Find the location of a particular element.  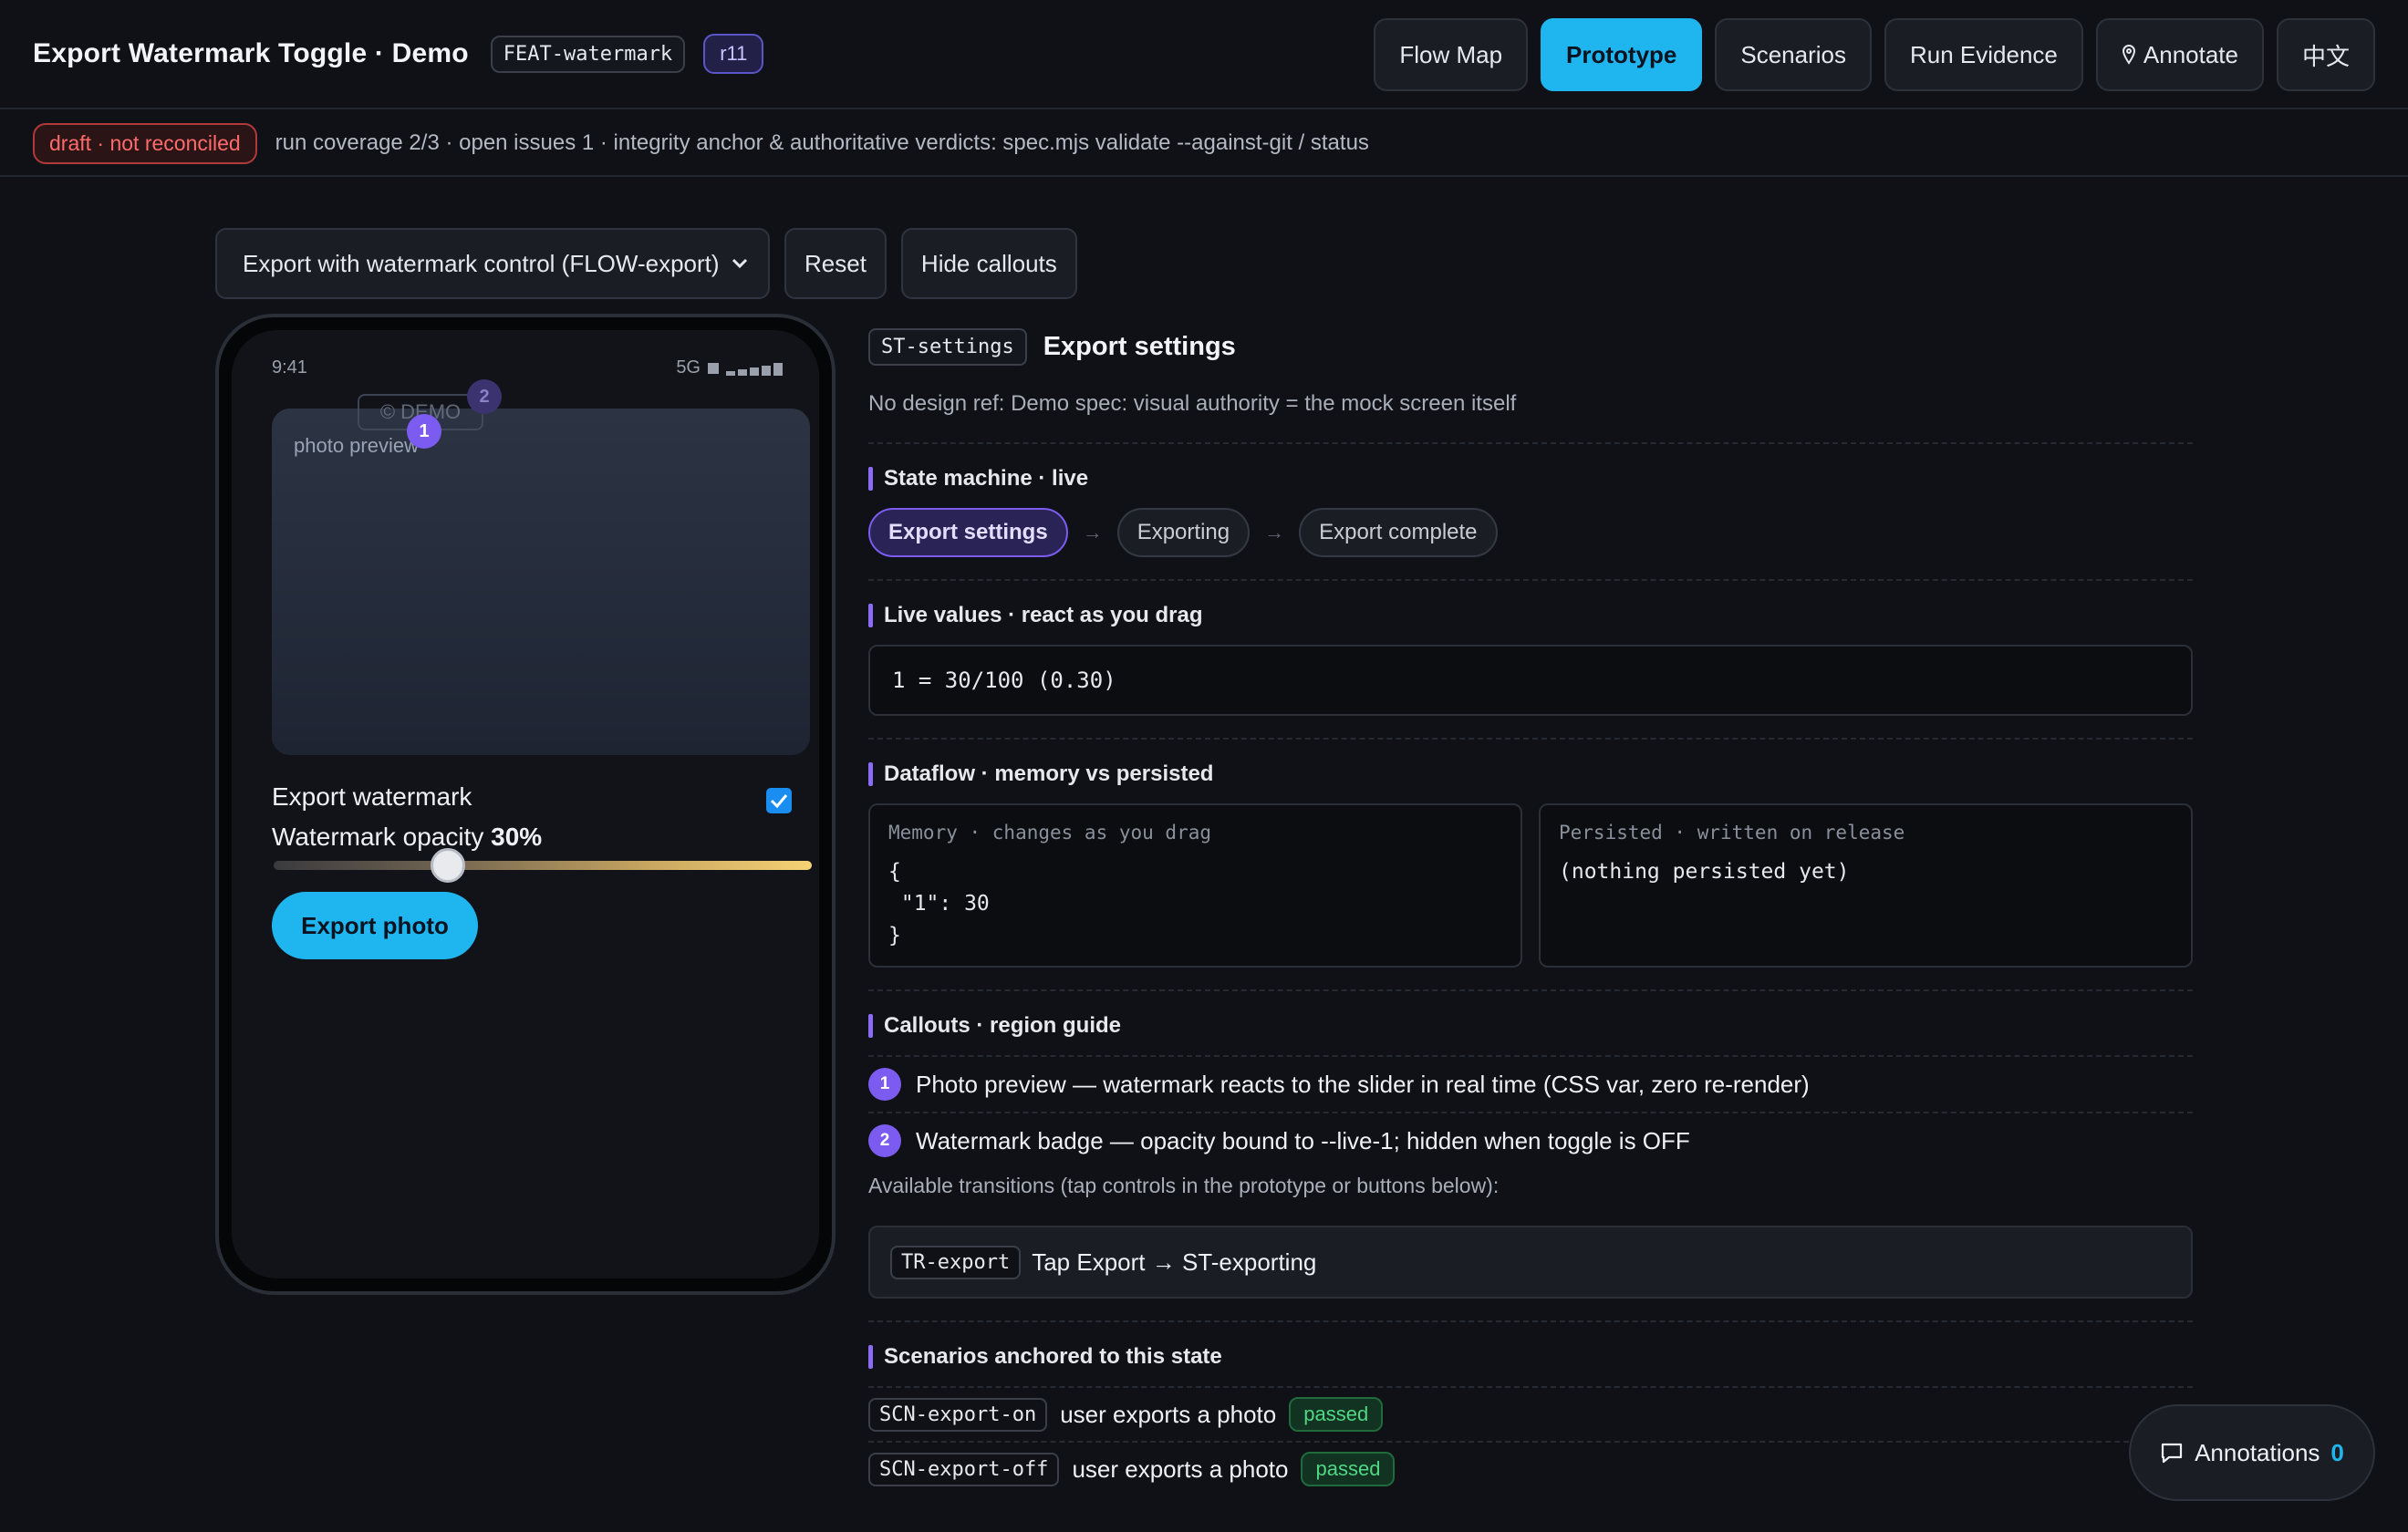

nav-language: 中文 is located at coordinates (2326, 54).